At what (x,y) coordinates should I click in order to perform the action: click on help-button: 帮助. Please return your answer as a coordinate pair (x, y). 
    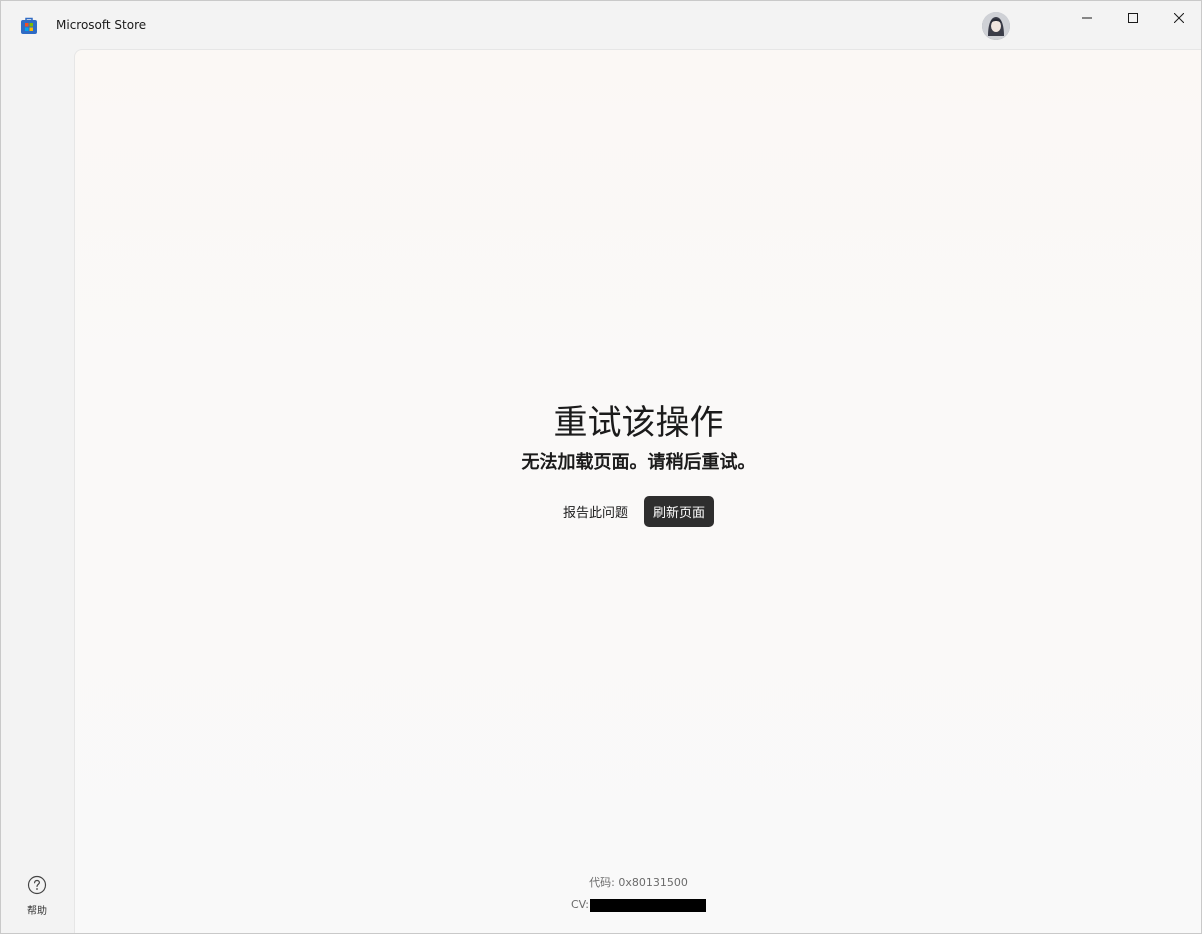
    Looking at the image, I should click on (37, 896).